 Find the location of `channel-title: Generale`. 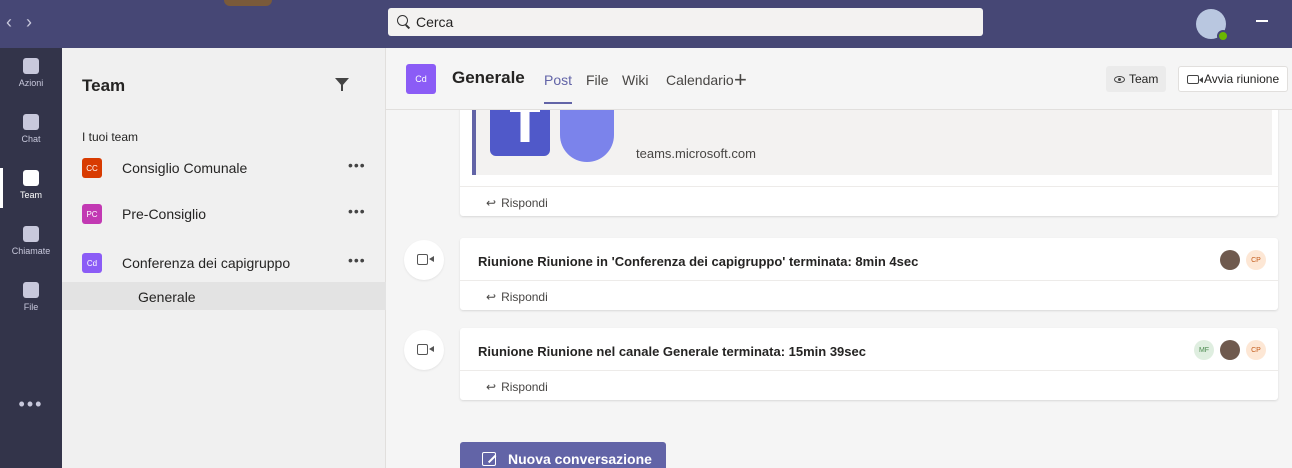

channel-title: Generale is located at coordinates (488, 77).